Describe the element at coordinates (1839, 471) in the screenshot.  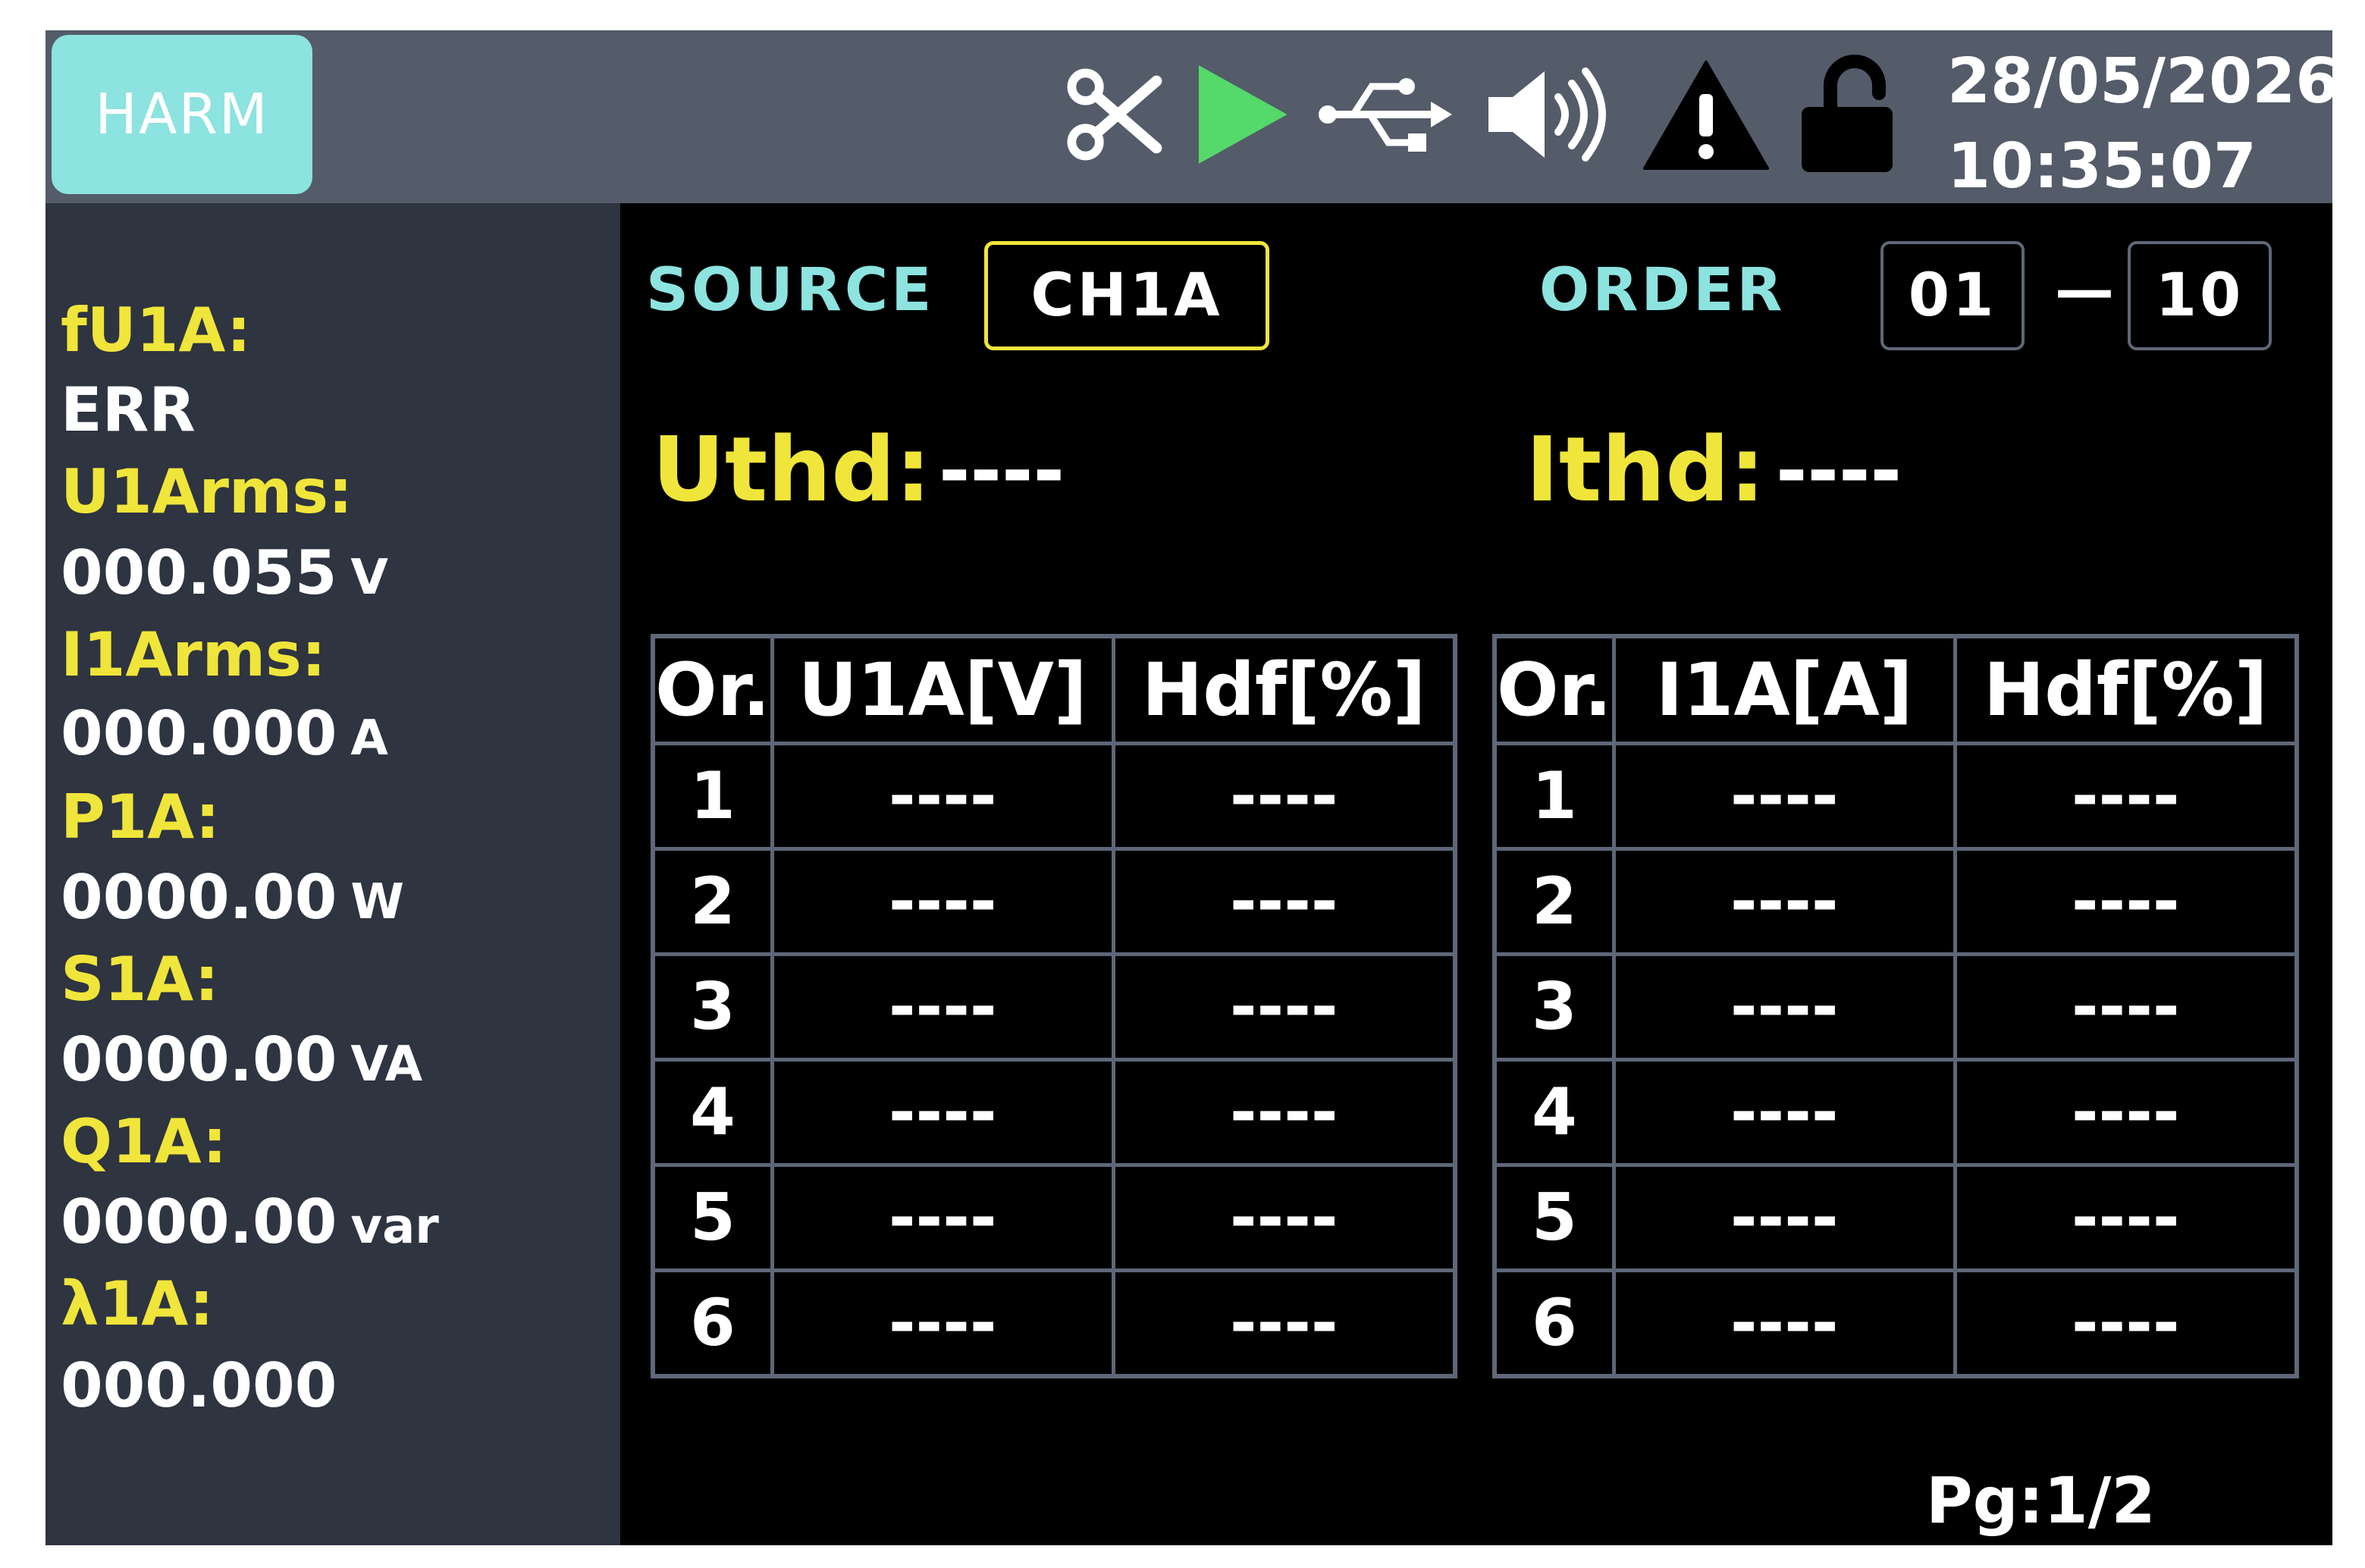
I see `ithd-value: ----` at that location.